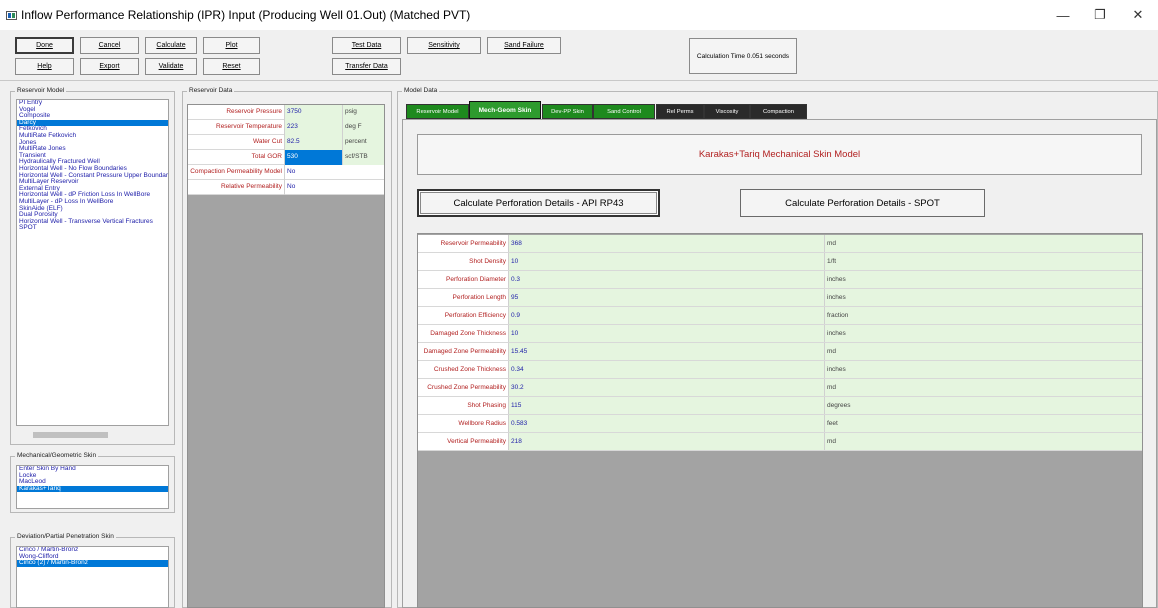  What do you see at coordinates (666, 369) in the screenshot?
I see `crushed-zone-thickness-field: 0.34` at bounding box center [666, 369].